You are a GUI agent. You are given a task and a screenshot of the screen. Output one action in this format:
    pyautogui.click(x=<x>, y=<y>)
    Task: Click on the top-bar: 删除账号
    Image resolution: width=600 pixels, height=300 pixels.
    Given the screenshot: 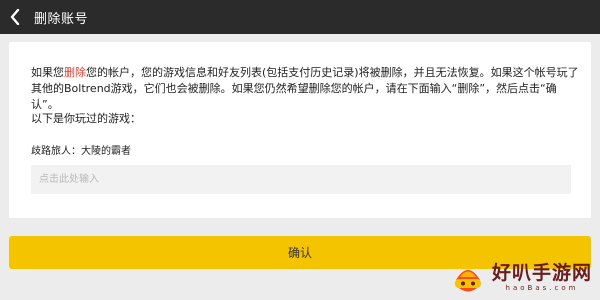 What is the action you would take?
    pyautogui.click(x=300, y=17)
    